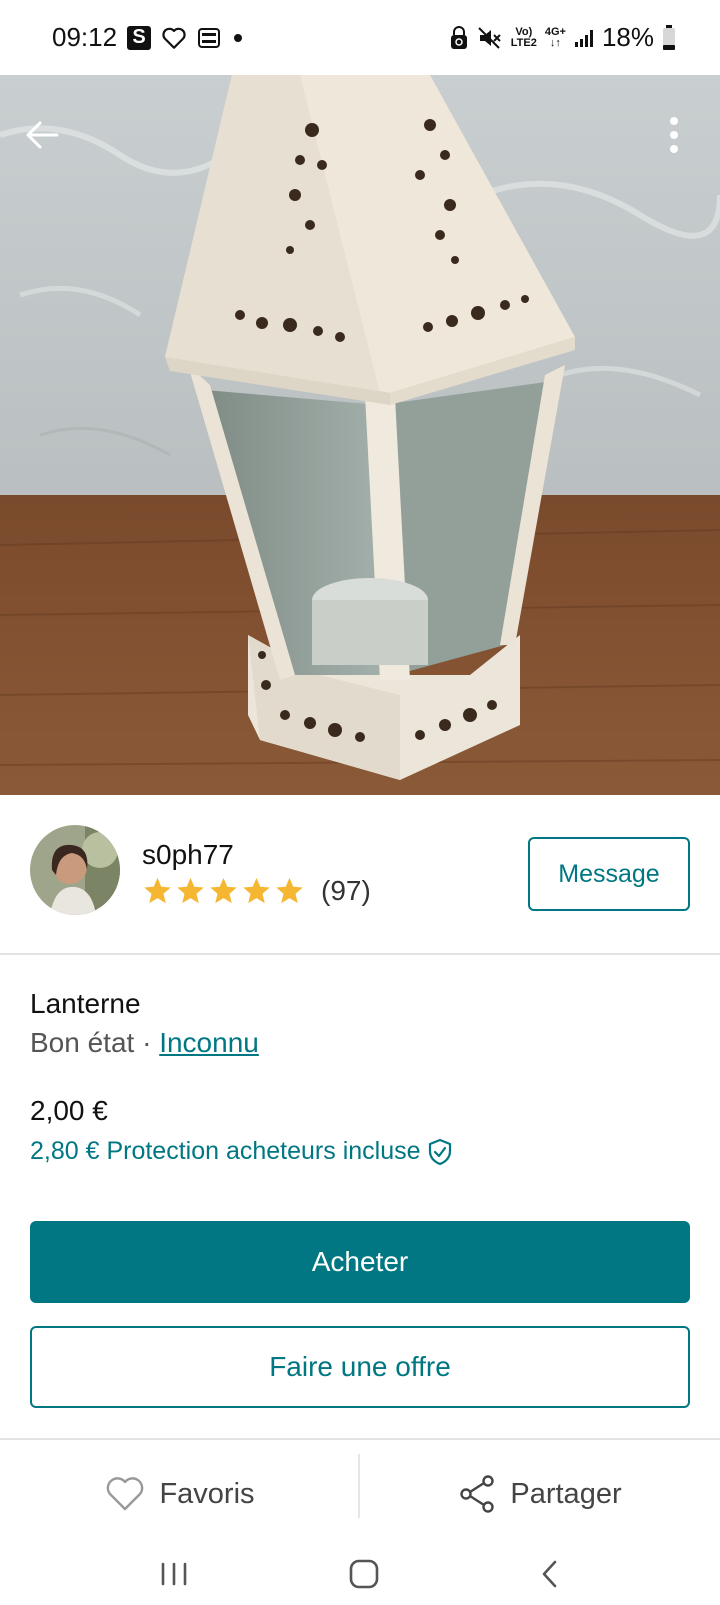 This screenshot has width=720, height=1605. Describe the element at coordinates (209, 1042) in the screenshot. I see `item-brand-link: Inconnu` at that location.